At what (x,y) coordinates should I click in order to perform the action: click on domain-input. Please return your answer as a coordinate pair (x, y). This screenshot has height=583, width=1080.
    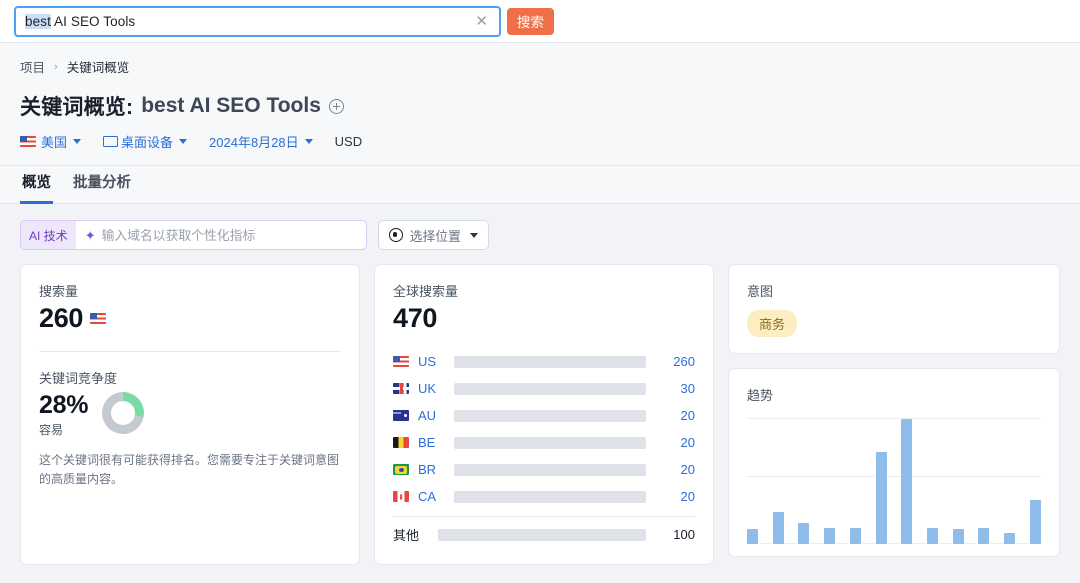
    Looking at the image, I should click on (229, 235).